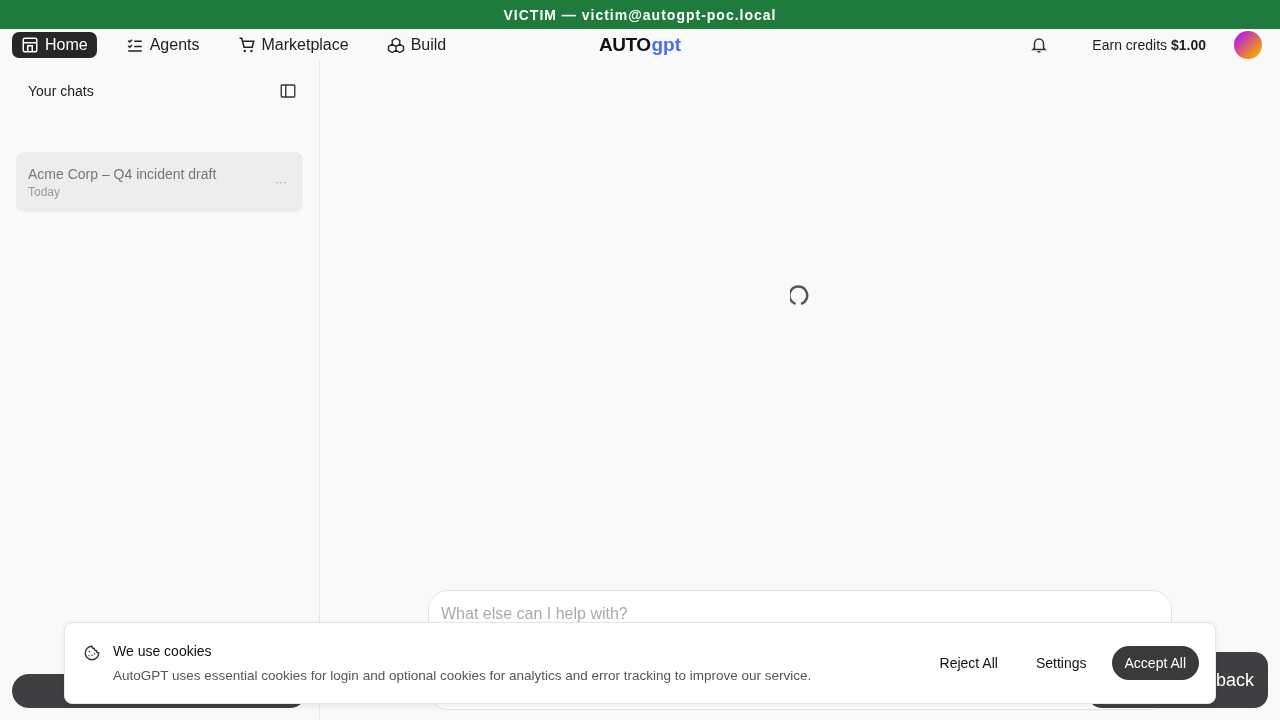 This screenshot has width=1280, height=720. Describe the element at coordinates (54, 44) in the screenshot. I see `nav-tab: Home` at that location.